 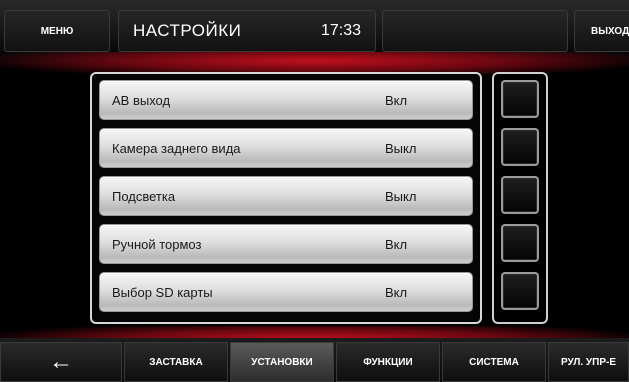 What do you see at coordinates (144, 196) in the screenshot?
I see `setting-label: Подсветка` at bounding box center [144, 196].